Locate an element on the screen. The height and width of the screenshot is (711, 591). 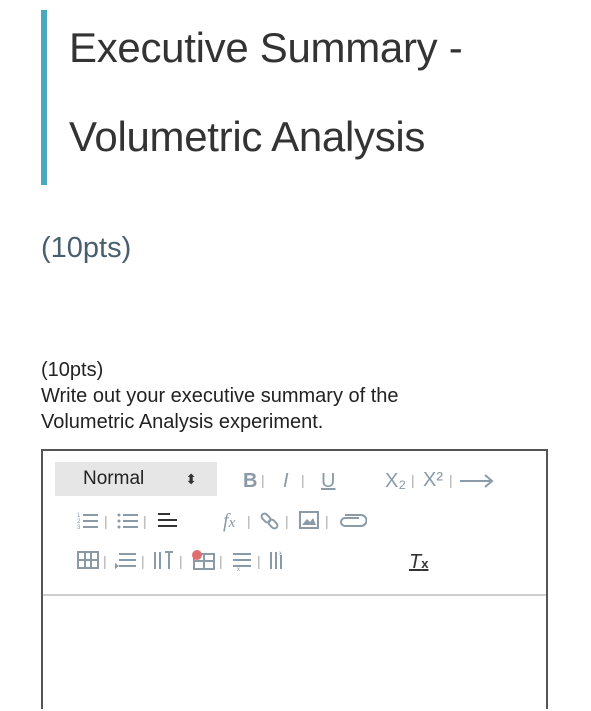
column-delete-icon: x is located at coordinates (280, 560).